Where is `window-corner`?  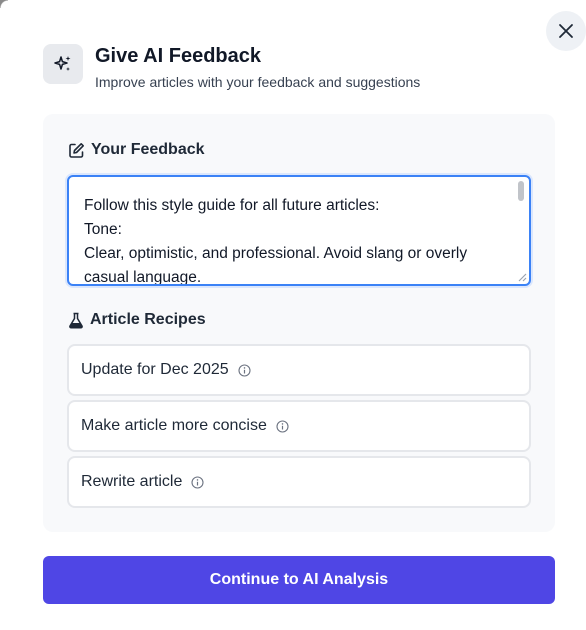 window-corner is located at coordinates (4, 4).